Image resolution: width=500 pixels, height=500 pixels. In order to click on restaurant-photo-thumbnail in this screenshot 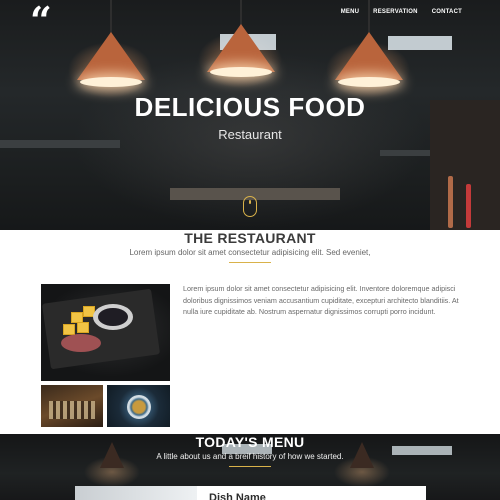, I will do `click(72, 406)`.